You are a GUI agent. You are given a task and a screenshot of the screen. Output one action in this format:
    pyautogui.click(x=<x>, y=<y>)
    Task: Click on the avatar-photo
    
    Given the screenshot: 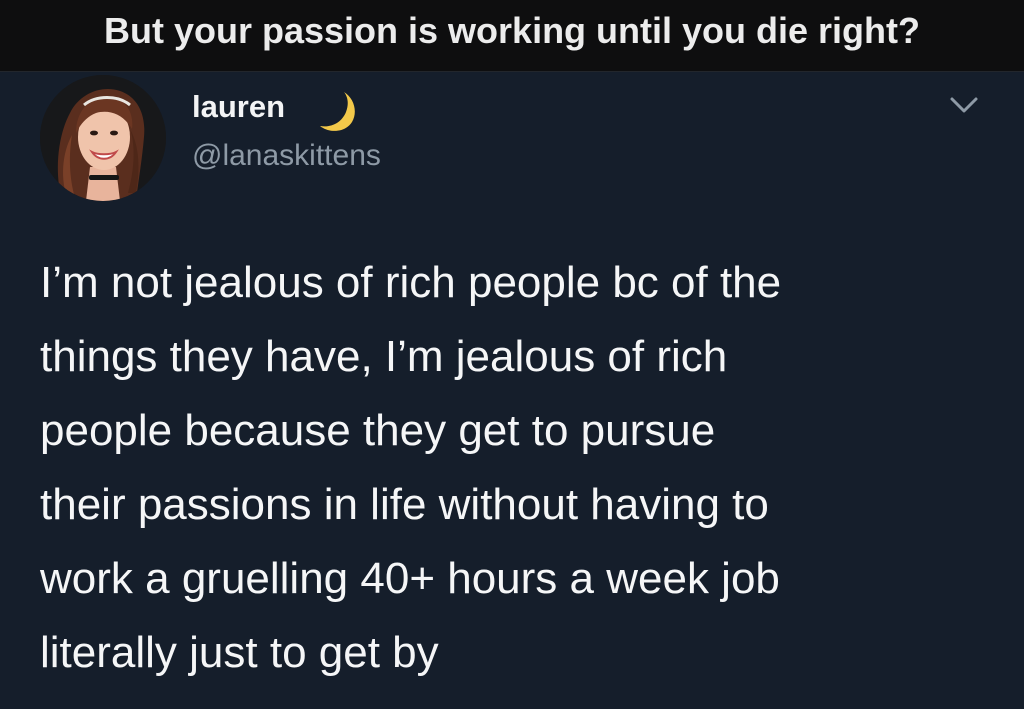 What is the action you would take?
    pyautogui.click(x=103, y=138)
    